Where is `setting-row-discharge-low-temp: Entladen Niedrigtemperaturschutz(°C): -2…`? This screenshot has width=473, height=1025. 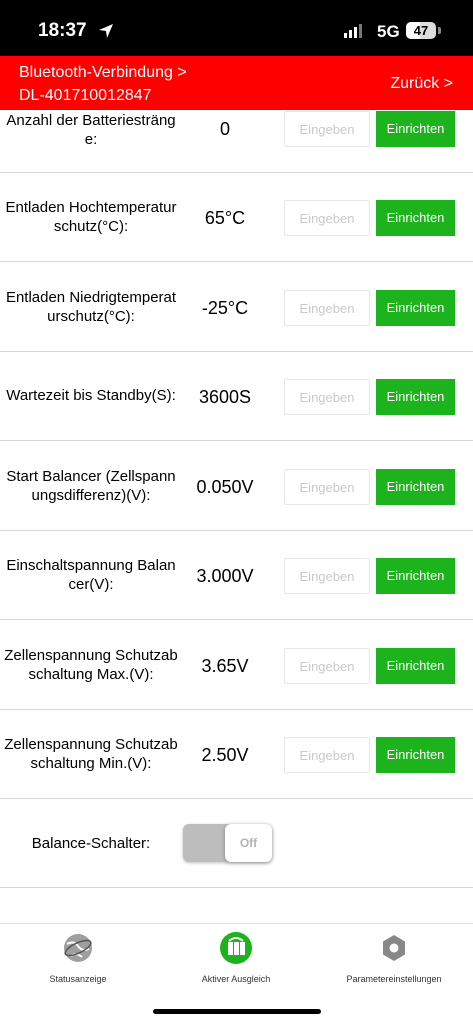 setting-row-discharge-low-temp: Entladen Niedrigtemperaturschutz(°C): -2… is located at coordinates (236, 307).